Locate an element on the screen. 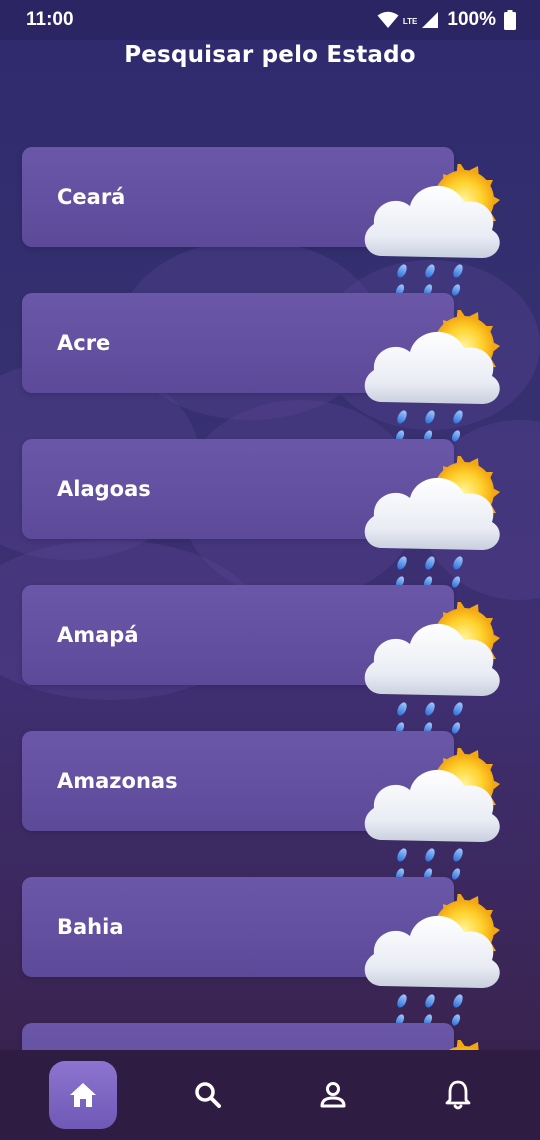 Image resolution: width=540 pixels, height=1140 pixels. home-icon is located at coordinates (82, 1095).